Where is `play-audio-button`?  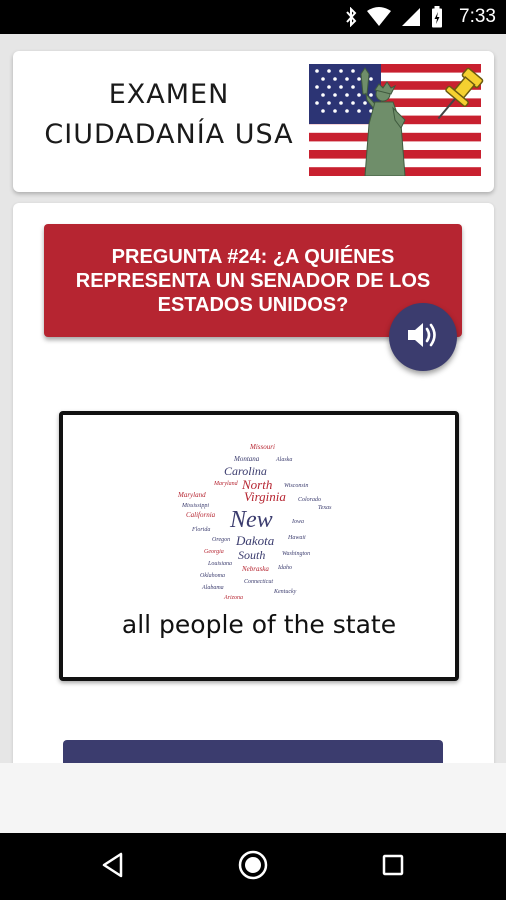
play-audio-button is located at coordinates (423, 337).